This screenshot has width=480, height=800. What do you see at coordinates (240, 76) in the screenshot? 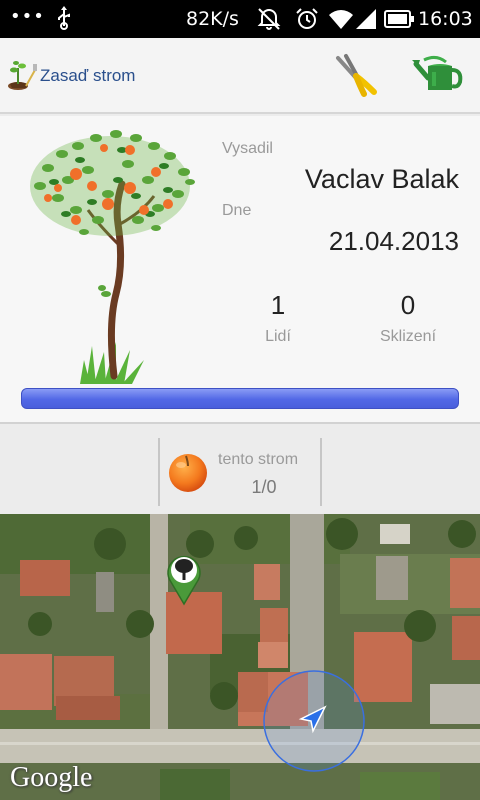
I see `action-bar: Zasaď strom` at bounding box center [240, 76].